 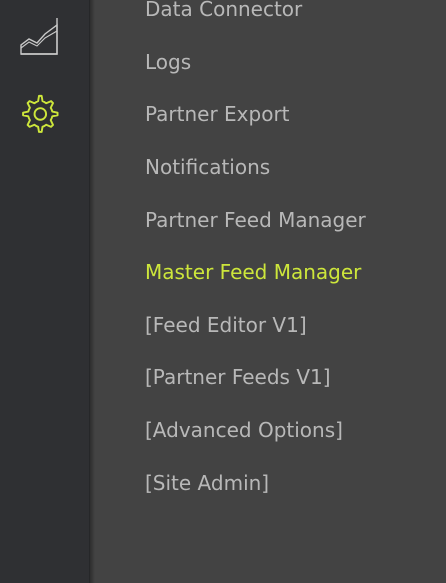 What do you see at coordinates (207, 483) in the screenshot?
I see `menu-item-site-admin: [Site Admin]` at bounding box center [207, 483].